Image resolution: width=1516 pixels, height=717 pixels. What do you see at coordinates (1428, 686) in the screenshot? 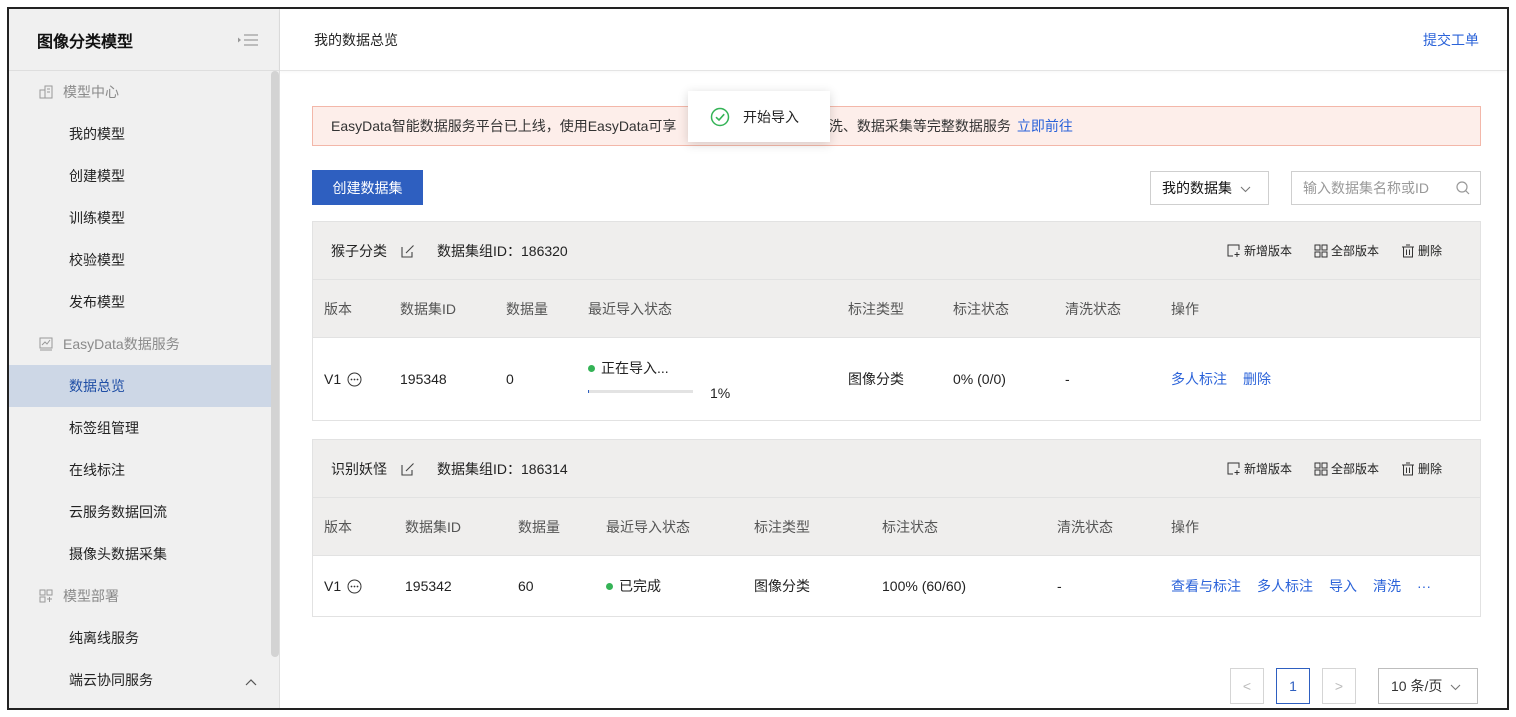
I see `page-size-select: 10 条/页` at bounding box center [1428, 686].